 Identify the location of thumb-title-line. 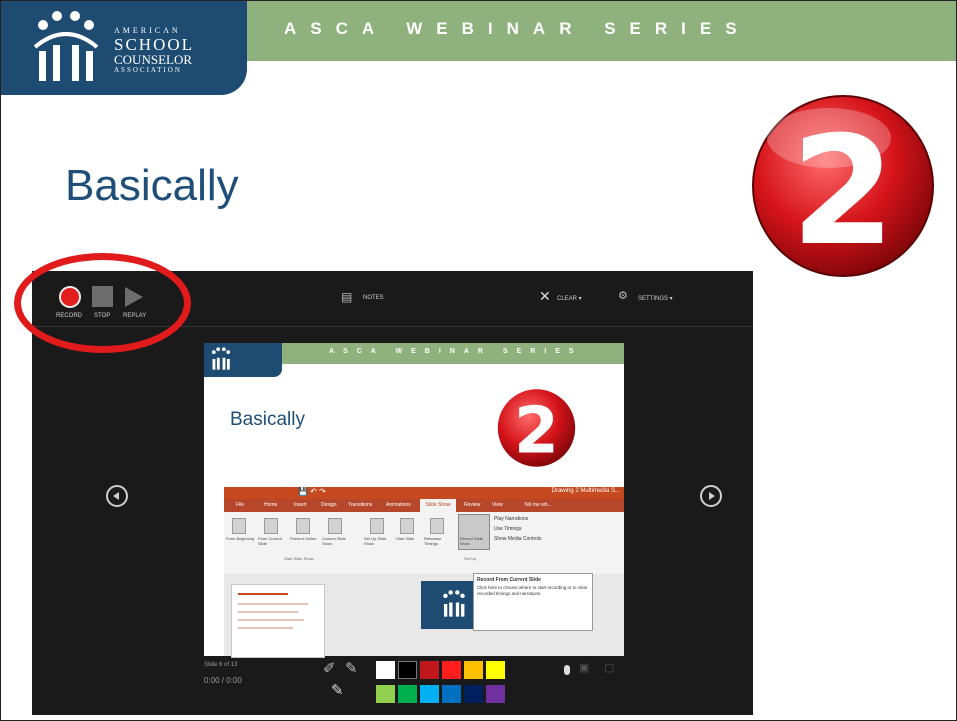
(263, 594).